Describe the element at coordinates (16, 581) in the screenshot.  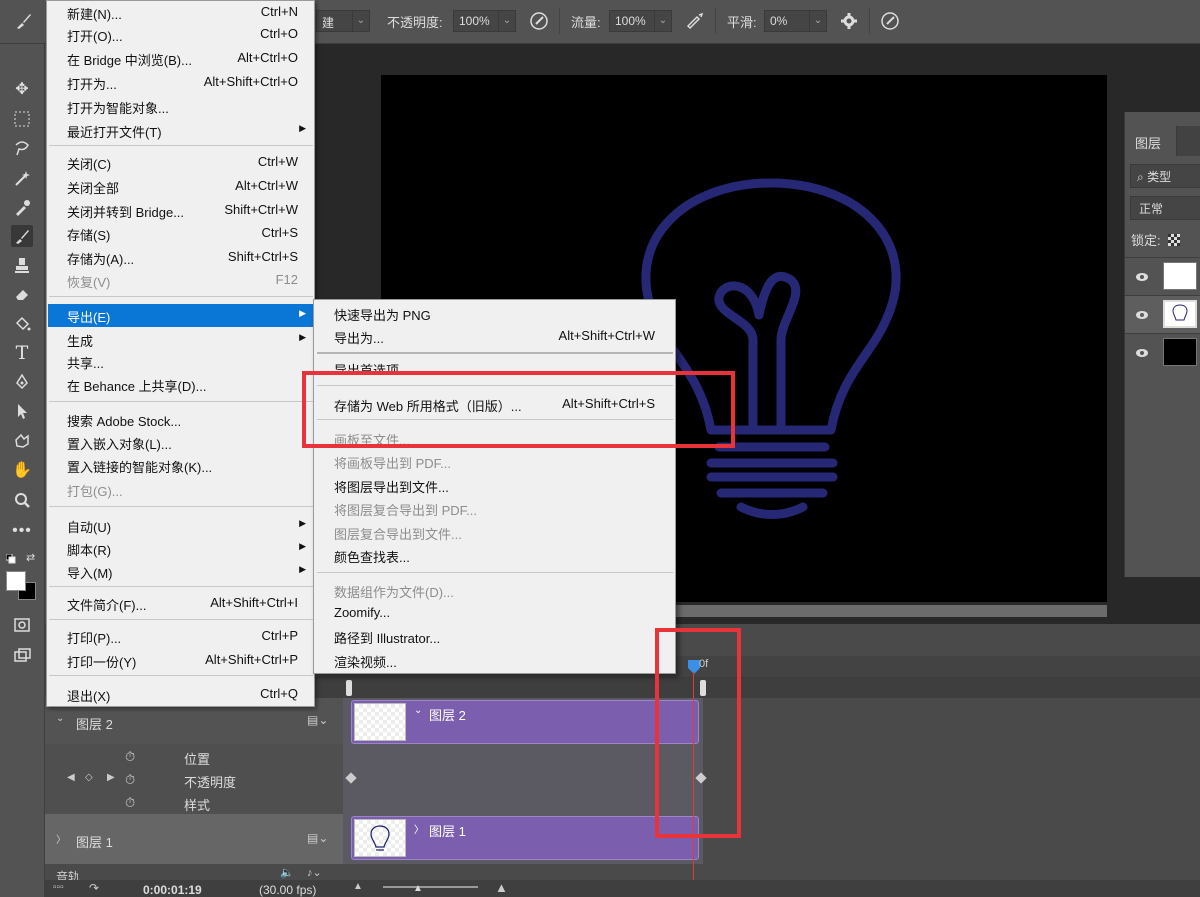
I see `foreground-color-swatch` at that location.